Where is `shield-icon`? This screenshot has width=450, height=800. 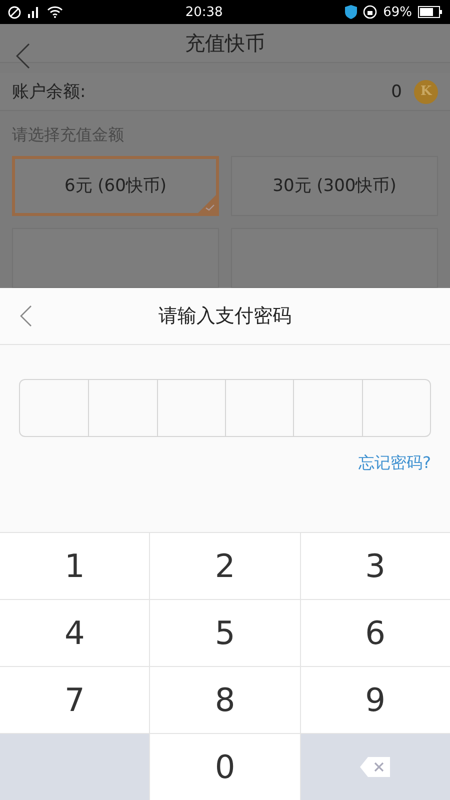
shield-icon is located at coordinates (351, 12).